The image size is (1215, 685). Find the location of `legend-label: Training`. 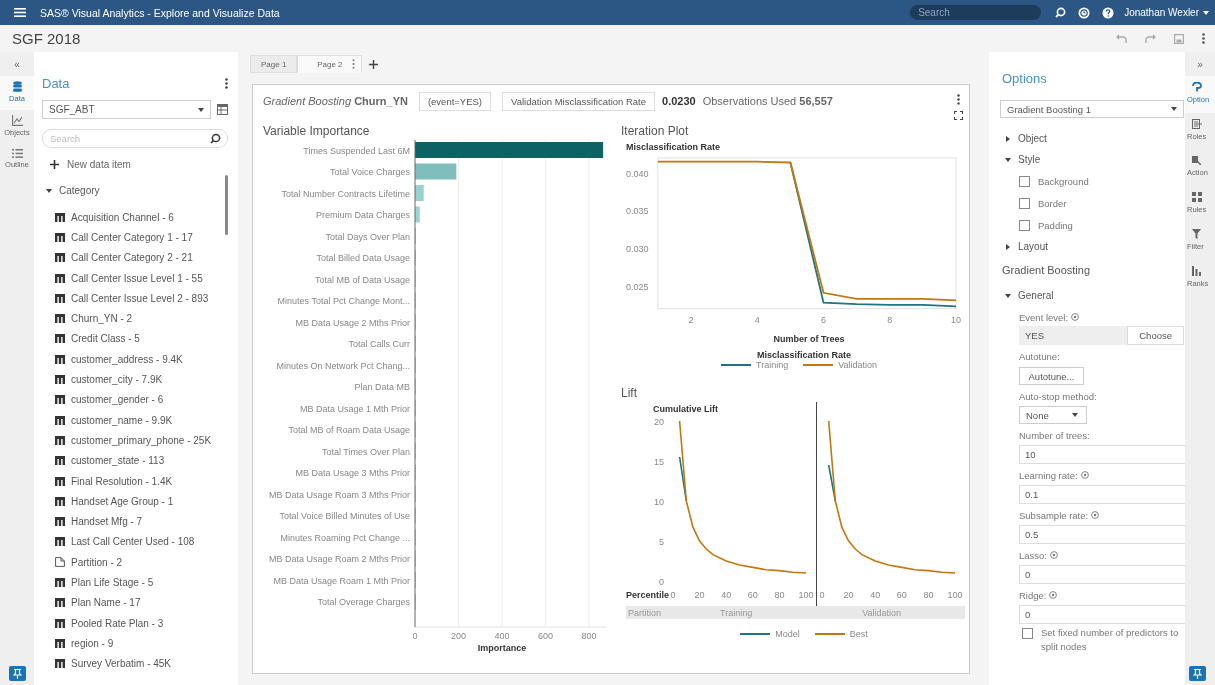

legend-label: Training is located at coordinates (772, 365).